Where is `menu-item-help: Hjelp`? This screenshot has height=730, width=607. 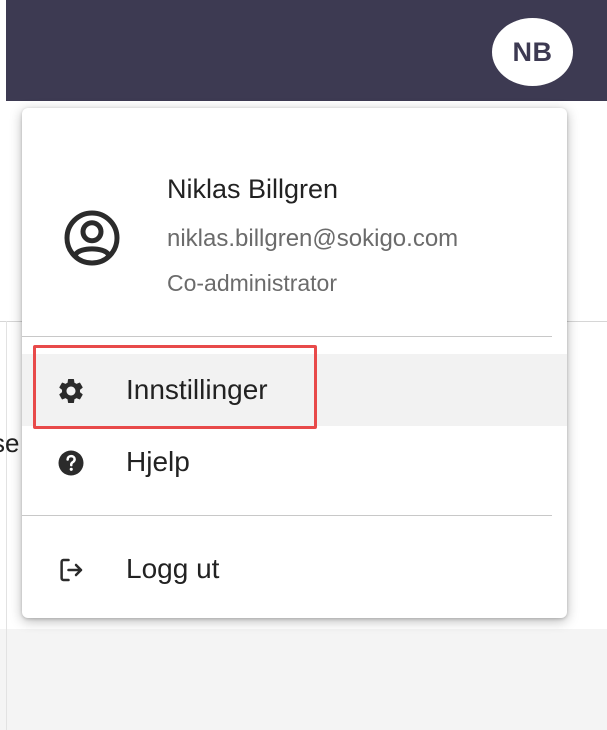
menu-item-help: Hjelp is located at coordinates (294, 462).